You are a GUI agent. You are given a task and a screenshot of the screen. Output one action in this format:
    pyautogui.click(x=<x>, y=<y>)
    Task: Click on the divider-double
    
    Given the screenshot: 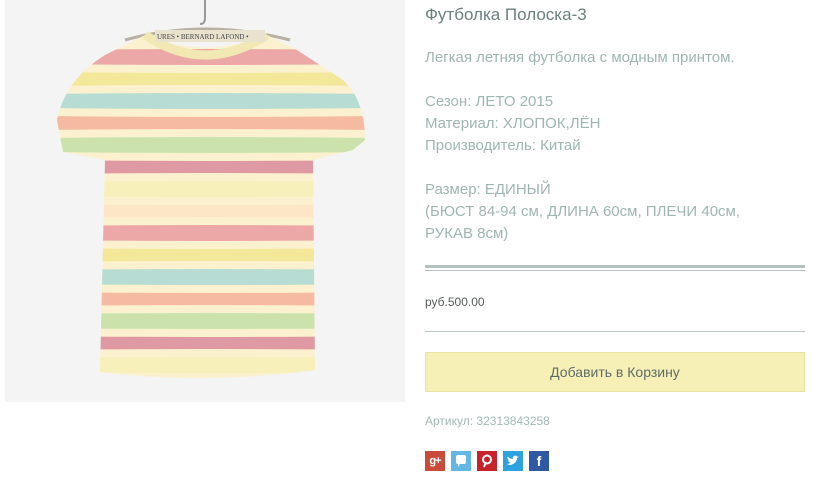 What is the action you would take?
    pyautogui.click(x=615, y=268)
    